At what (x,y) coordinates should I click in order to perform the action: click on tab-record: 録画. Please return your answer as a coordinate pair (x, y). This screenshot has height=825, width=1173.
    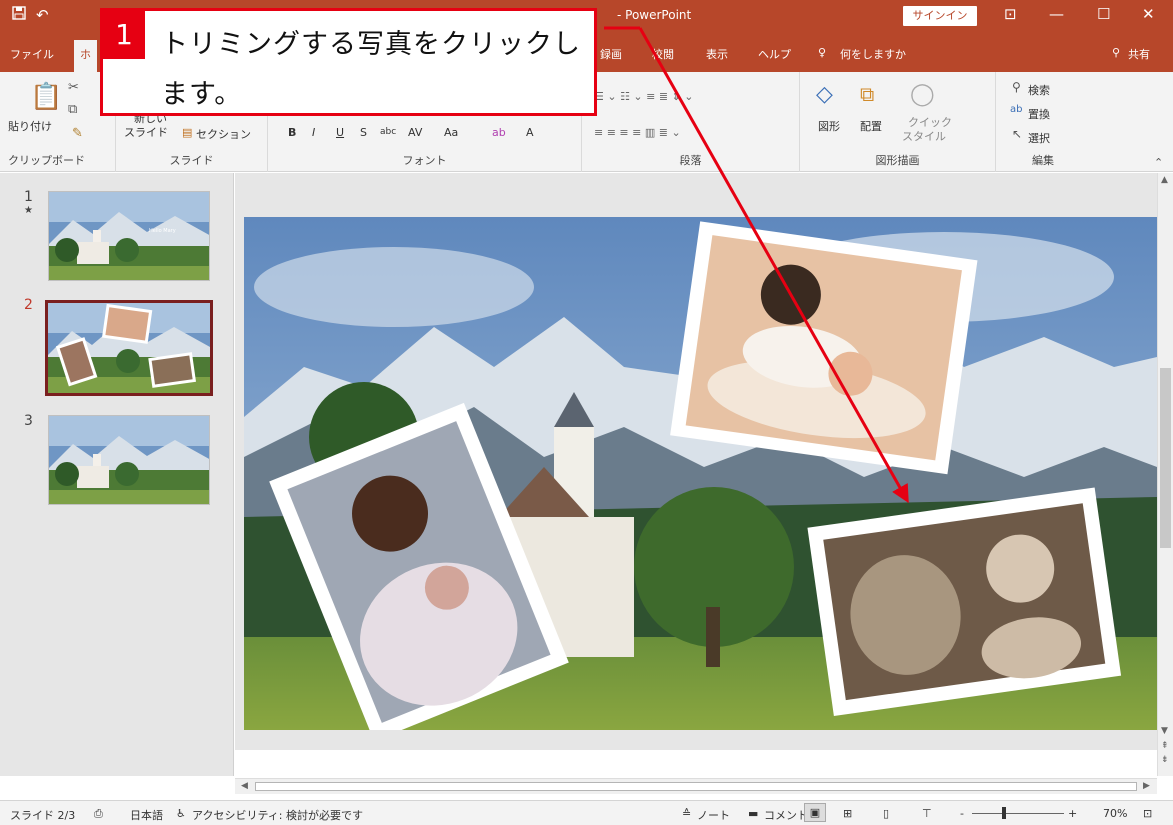
    Looking at the image, I should click on (611, 54).